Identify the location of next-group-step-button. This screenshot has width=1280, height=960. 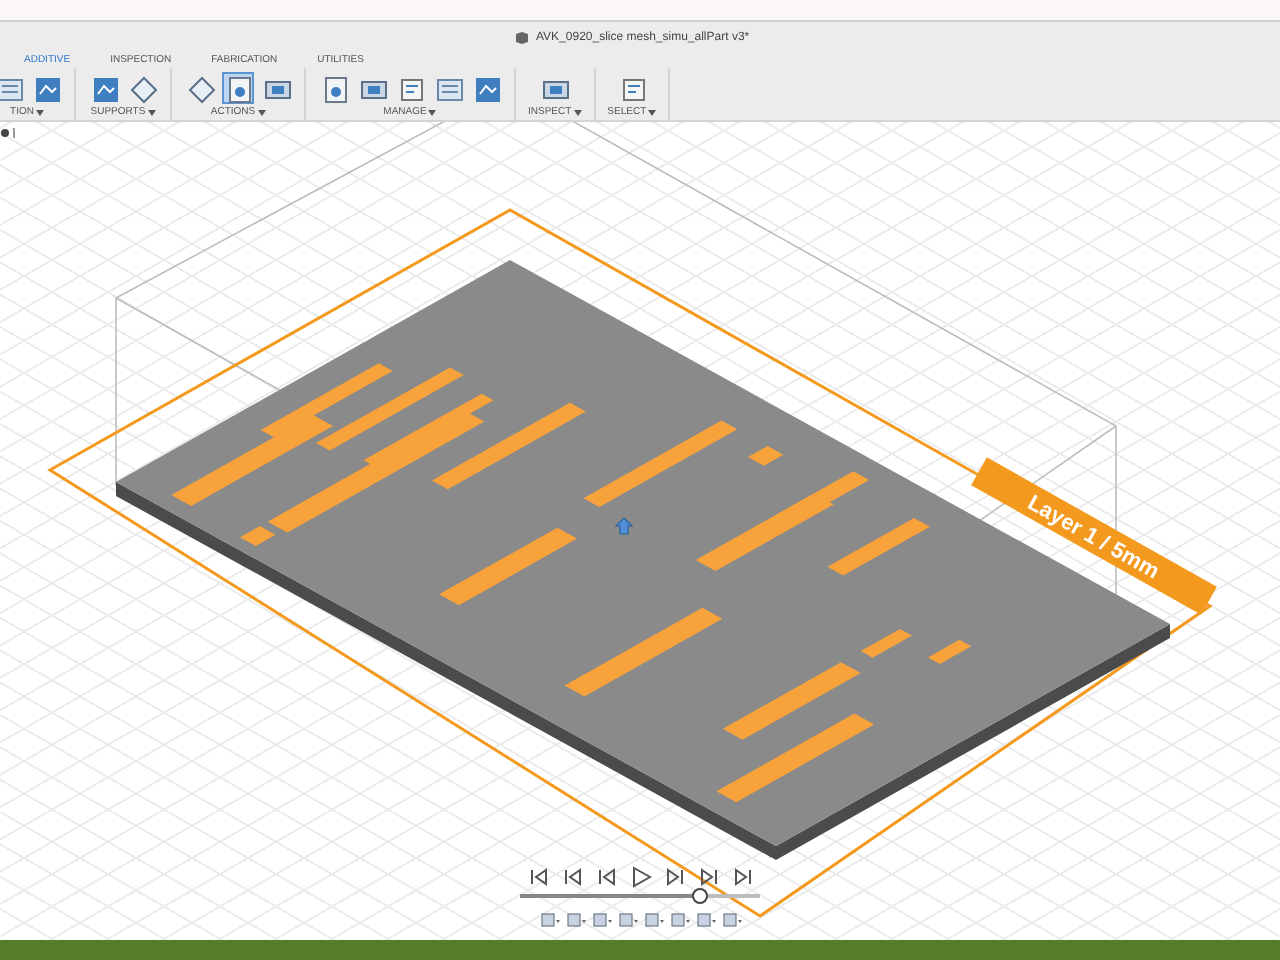
(708, 877).